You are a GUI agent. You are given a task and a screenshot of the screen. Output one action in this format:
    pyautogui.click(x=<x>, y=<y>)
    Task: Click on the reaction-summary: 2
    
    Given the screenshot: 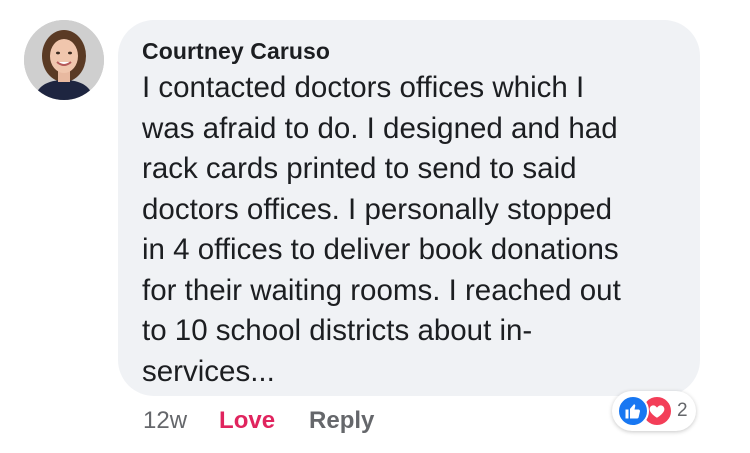 What is the action you would take?
    pyautogui.click(x=654, y=411)
    